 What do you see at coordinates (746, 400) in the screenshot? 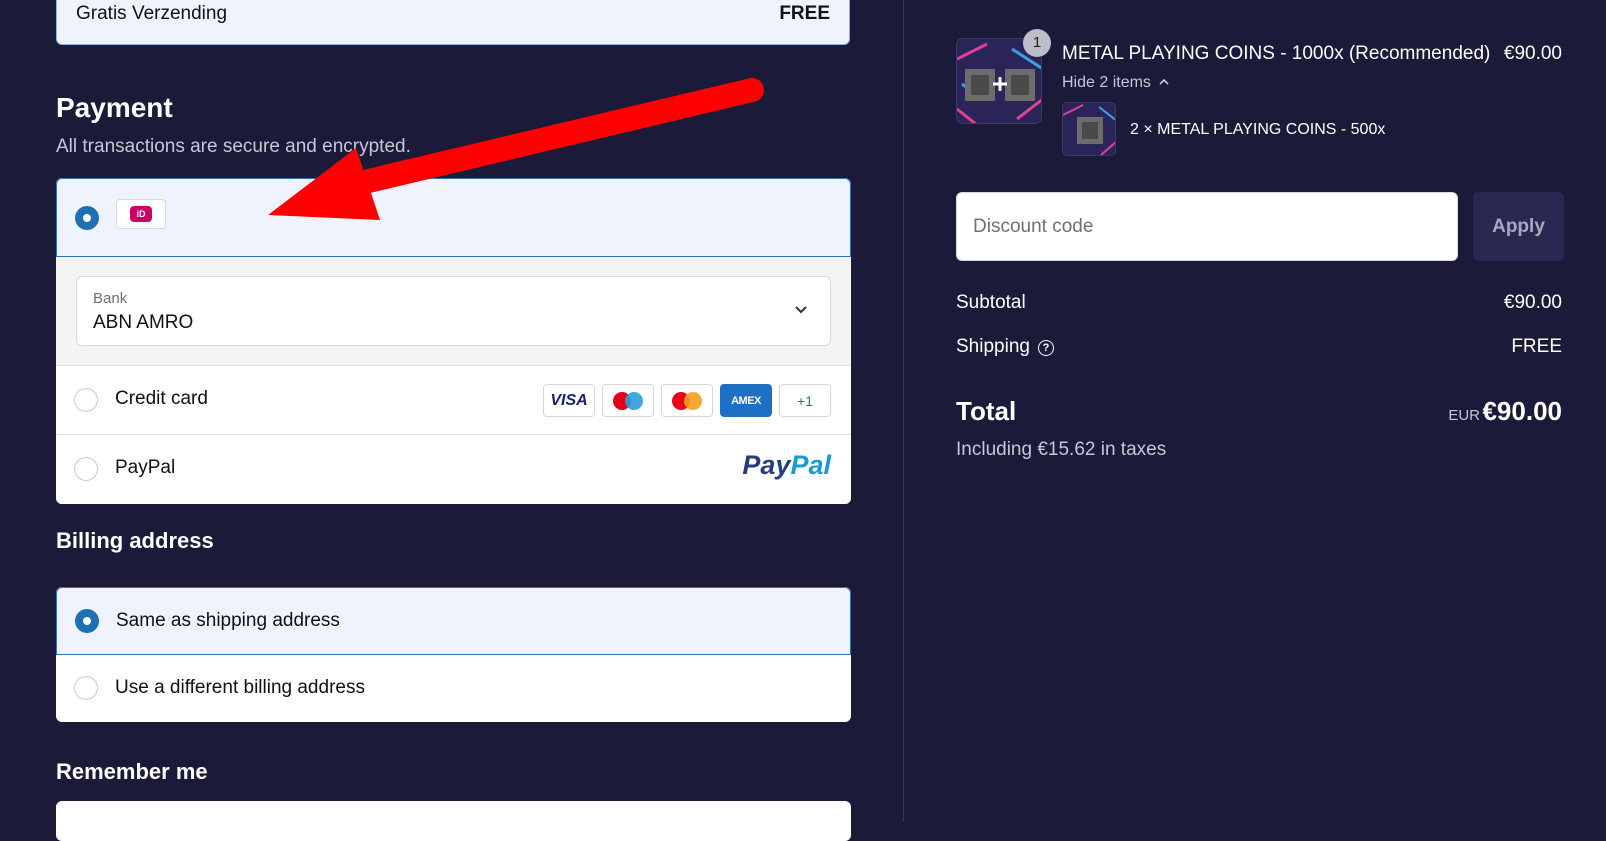
I see `amex-icon: AMEX` at bounding box center [746, 400].